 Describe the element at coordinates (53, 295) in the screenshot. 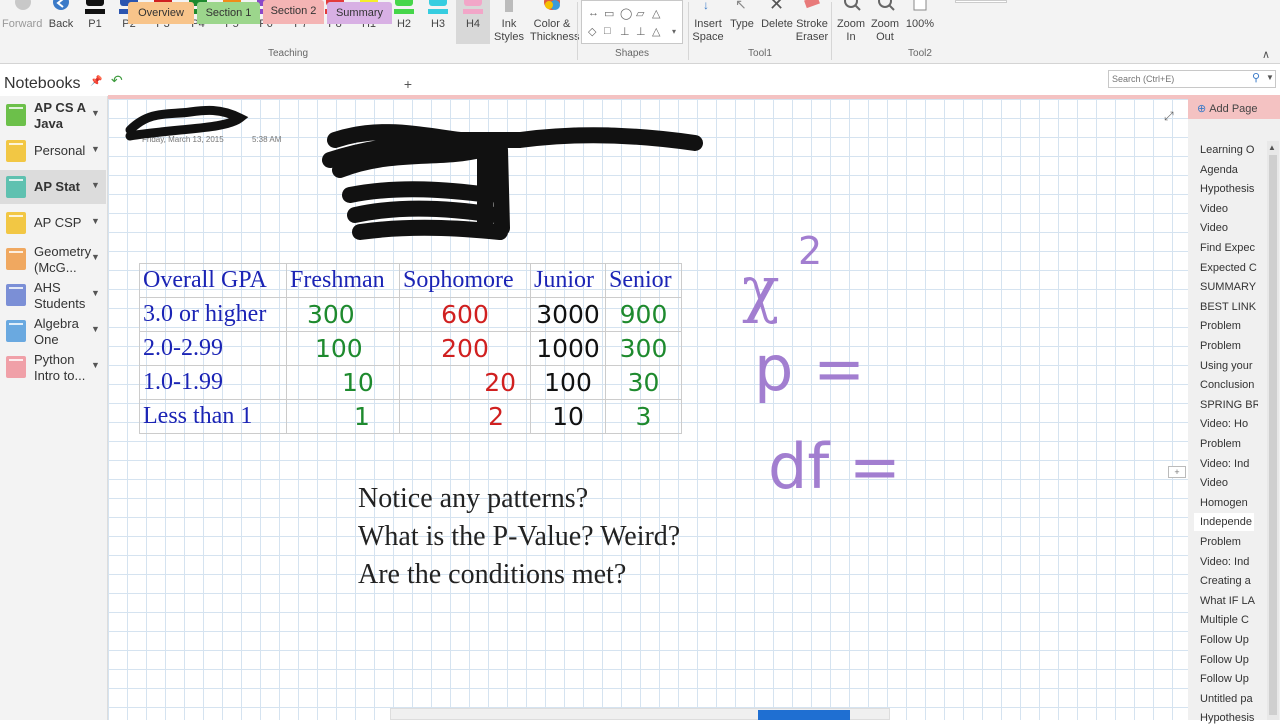

I see `notebook-ahs-students: AHS Students ▼` at that location.